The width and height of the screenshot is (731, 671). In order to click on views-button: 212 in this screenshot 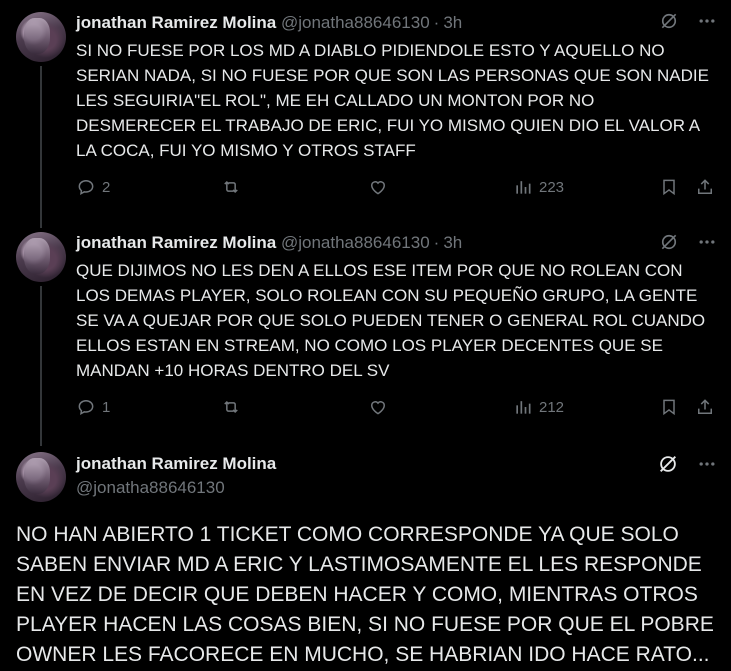, I will do `click(538, 407)`.